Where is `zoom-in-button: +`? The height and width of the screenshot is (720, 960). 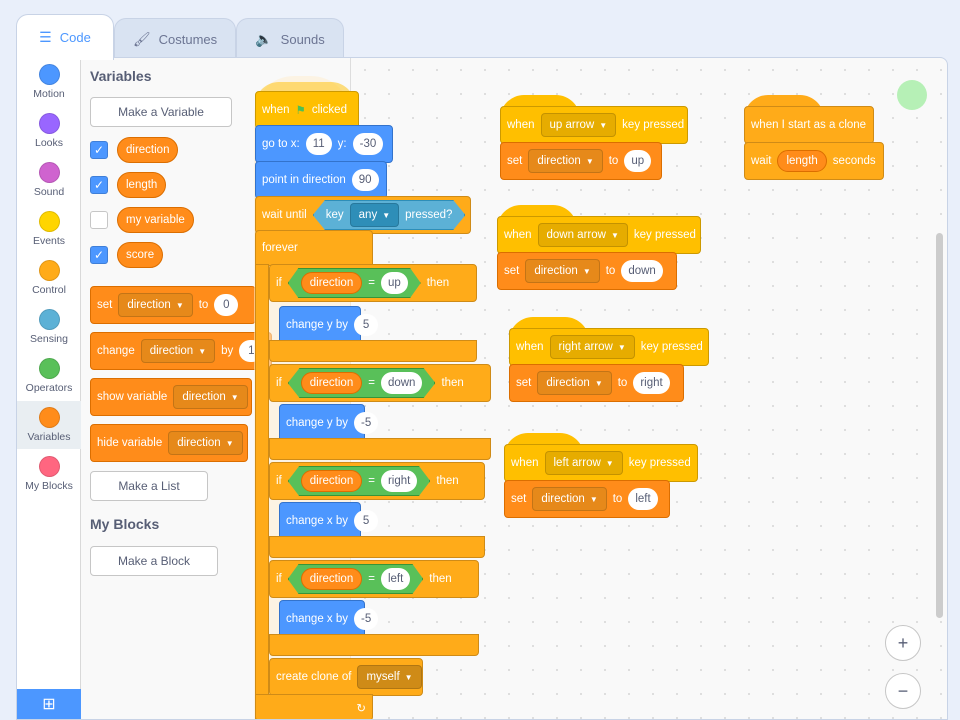 zoom-in-button: + is located at coordinates (903, 643).